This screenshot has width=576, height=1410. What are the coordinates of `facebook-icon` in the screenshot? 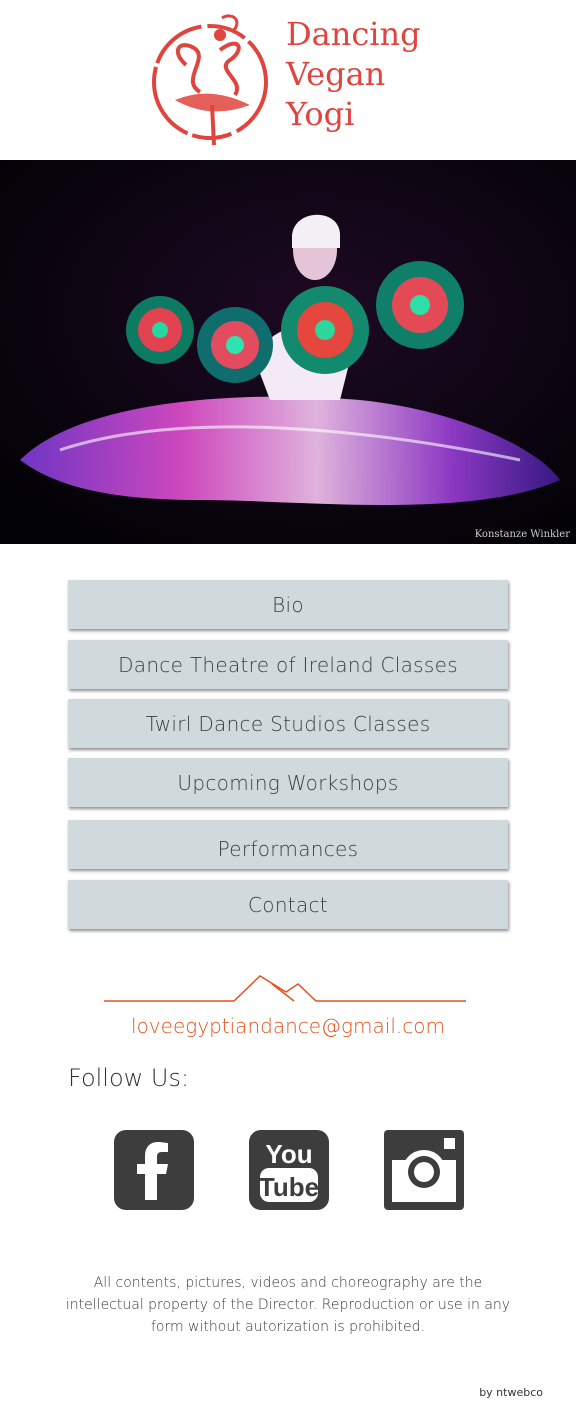 It's located at (154, 1170).